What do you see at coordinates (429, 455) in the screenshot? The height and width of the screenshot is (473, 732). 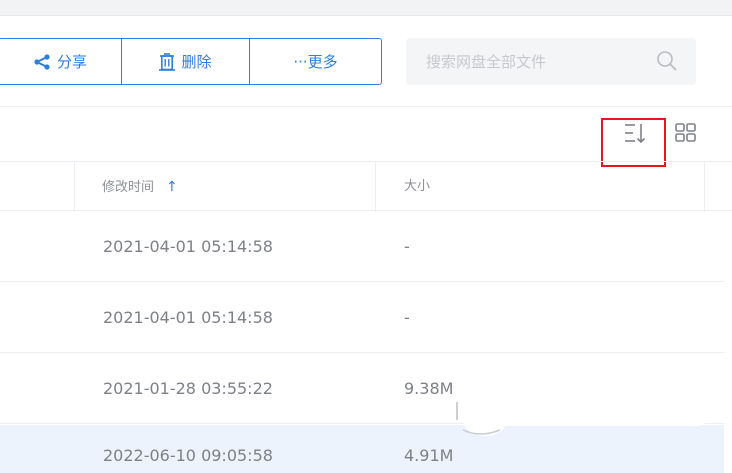 I see `row-size: 4.91M` at bounding box center [429, 455].